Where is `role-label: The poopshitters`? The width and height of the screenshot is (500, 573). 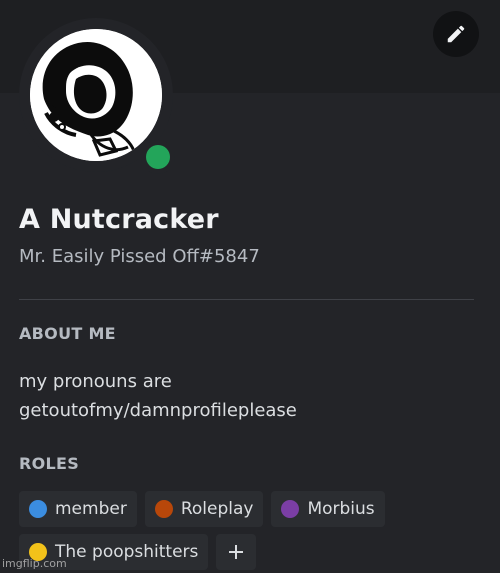
role-label: The poopshitters is located at coordinates (127, 552).